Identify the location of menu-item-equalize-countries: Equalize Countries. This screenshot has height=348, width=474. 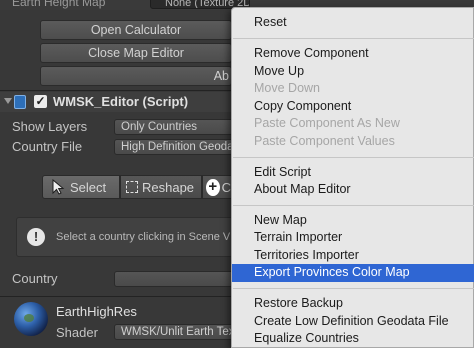
(353, 339).